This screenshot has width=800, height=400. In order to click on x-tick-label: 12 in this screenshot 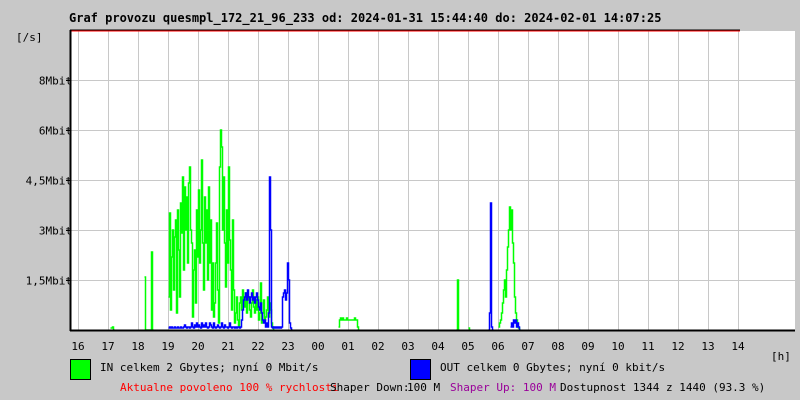, I will do `click(677, 346)`.